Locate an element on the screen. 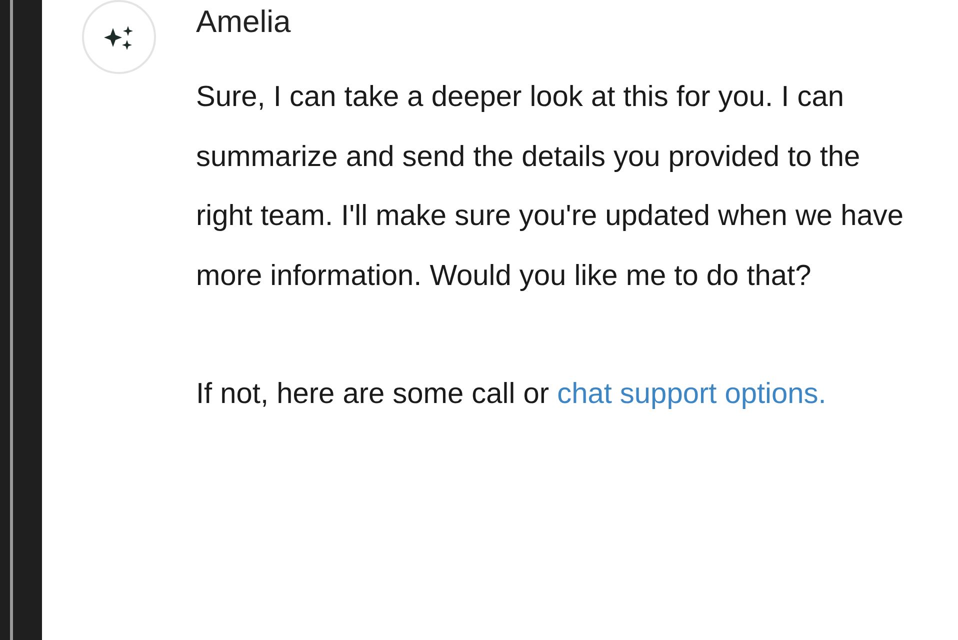 The height and width of the screenshot is (640, 958). sender-name: Amelia is located at coordinates (244, 22).